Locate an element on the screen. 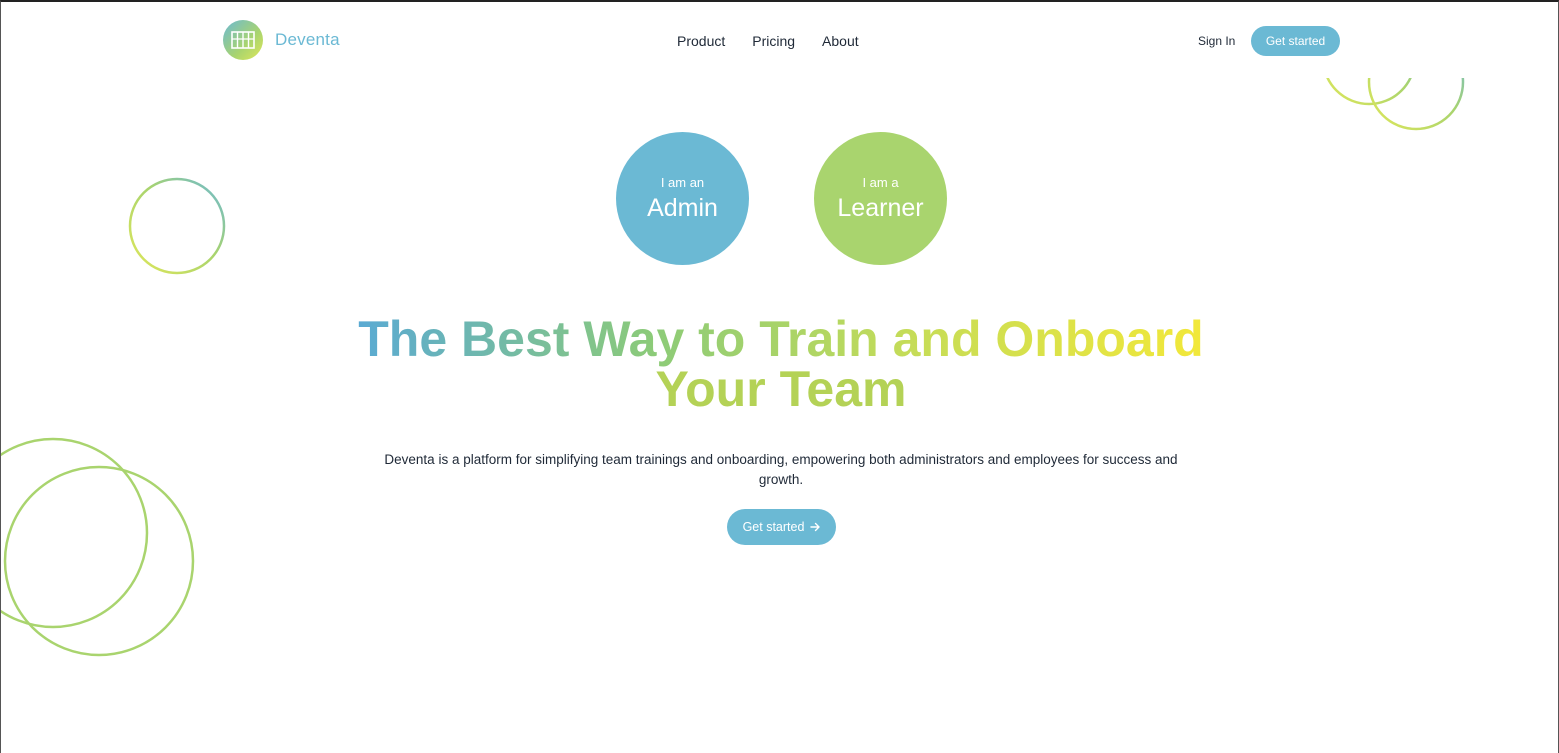 This screenshot has width=1559, height=753. hero-get-started-button: Get started is located at coordinates (781, 527).